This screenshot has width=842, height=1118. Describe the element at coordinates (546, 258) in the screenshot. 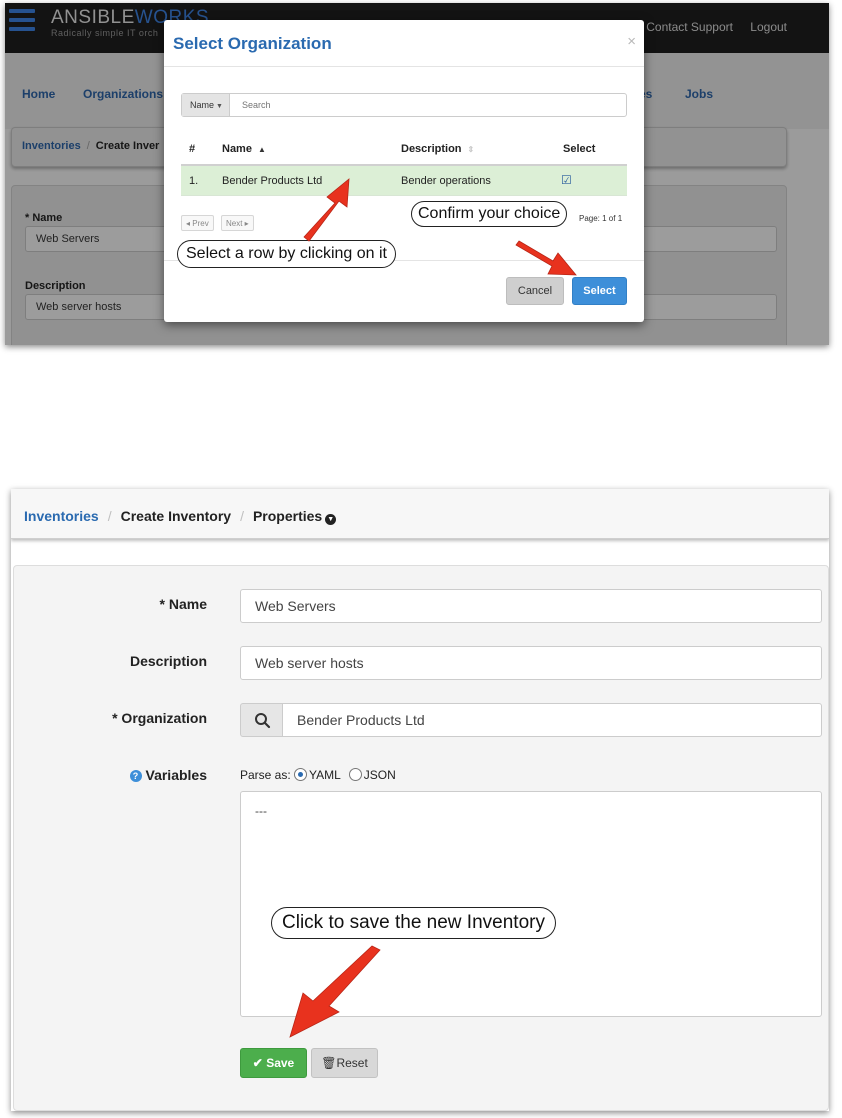

I see `arrow-to-select-icon` at that location.